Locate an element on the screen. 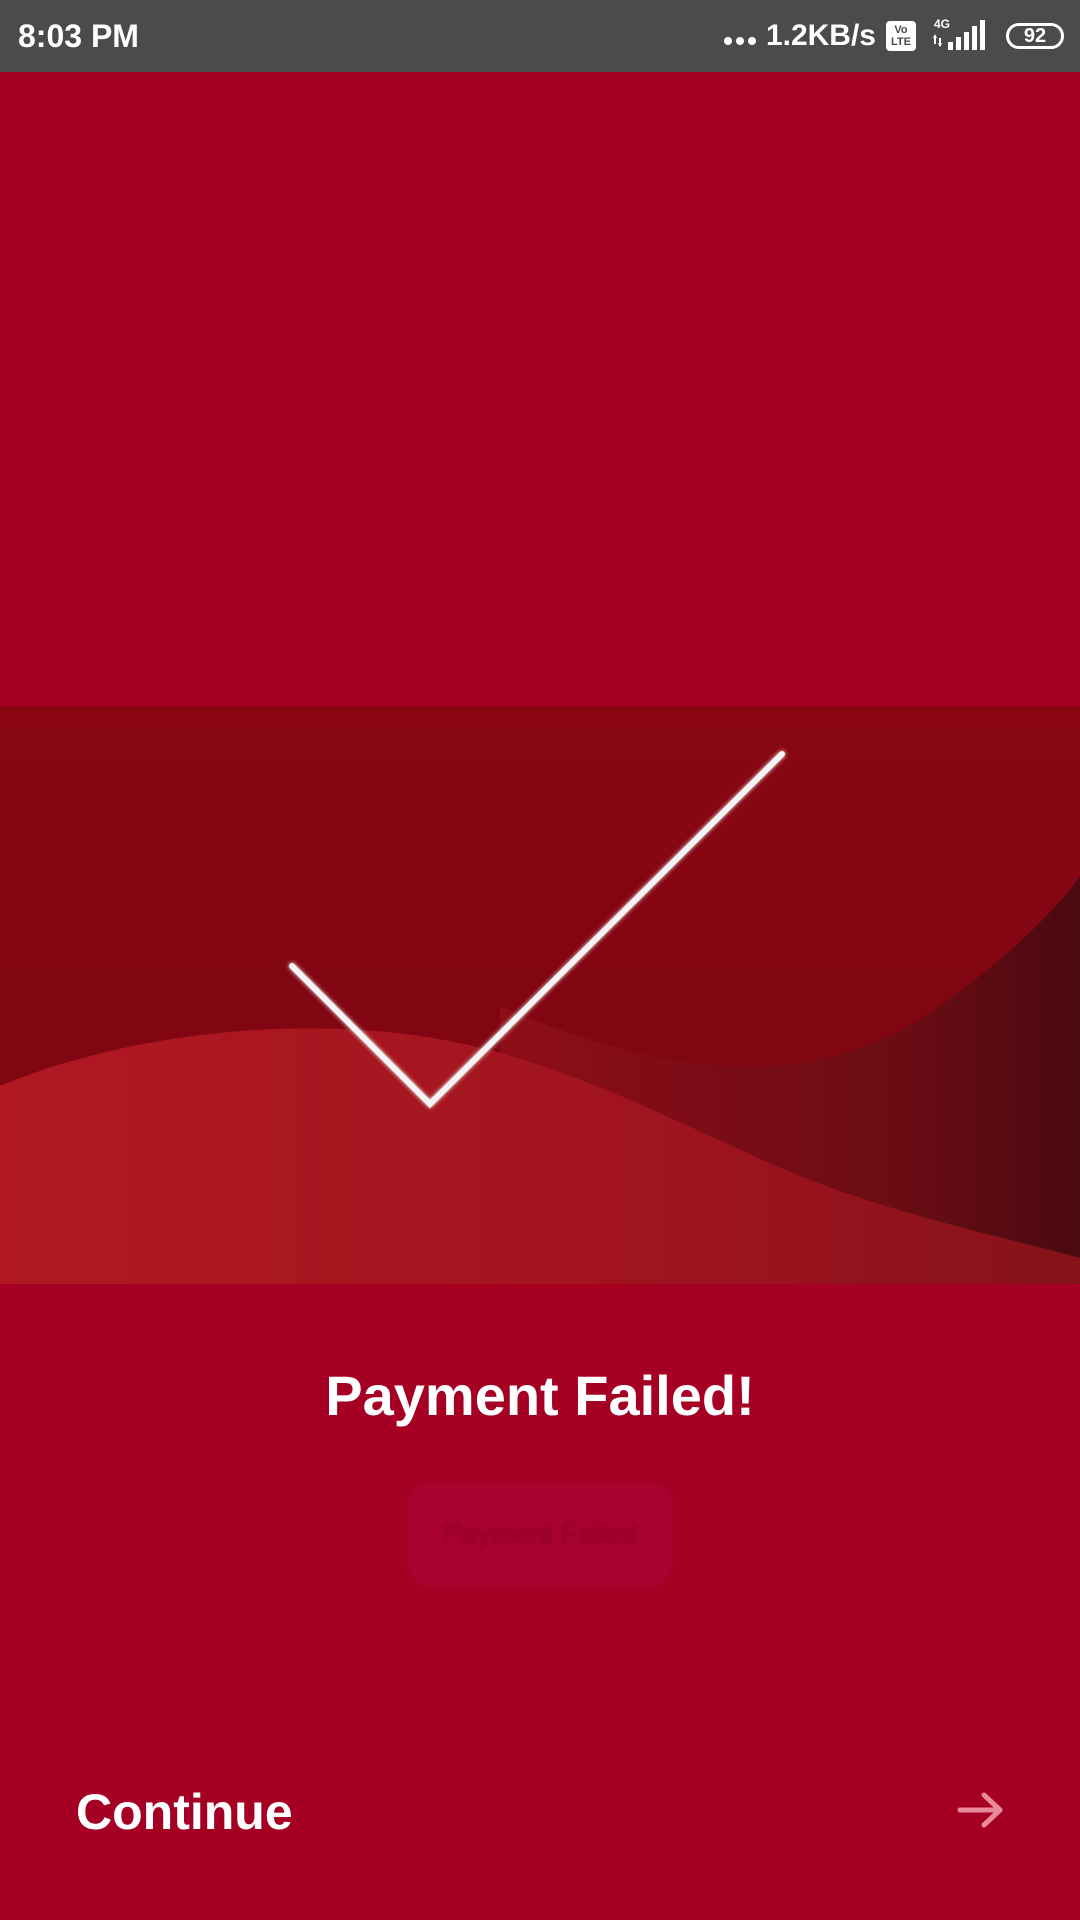  continue-button: Continue is located at coordinates (184, 1812).